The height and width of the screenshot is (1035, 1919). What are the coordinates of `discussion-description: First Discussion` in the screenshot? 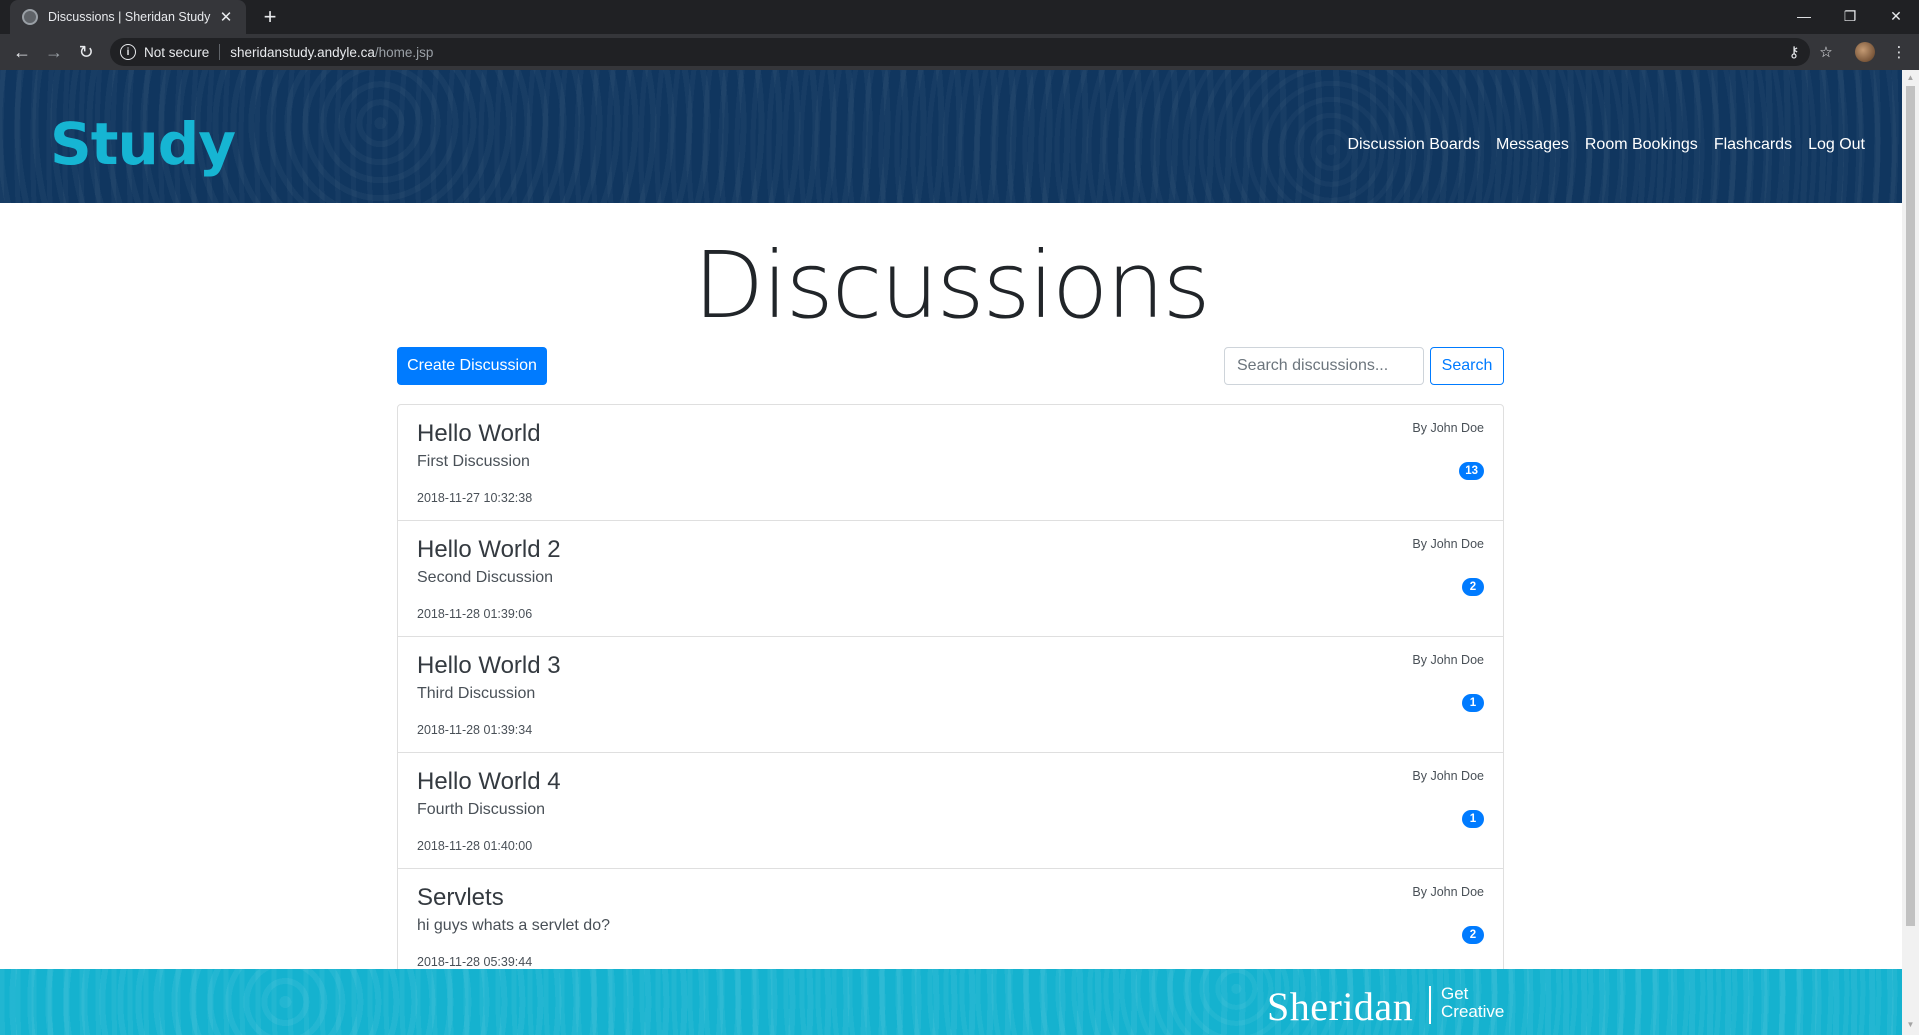 It's located at (473, 461).